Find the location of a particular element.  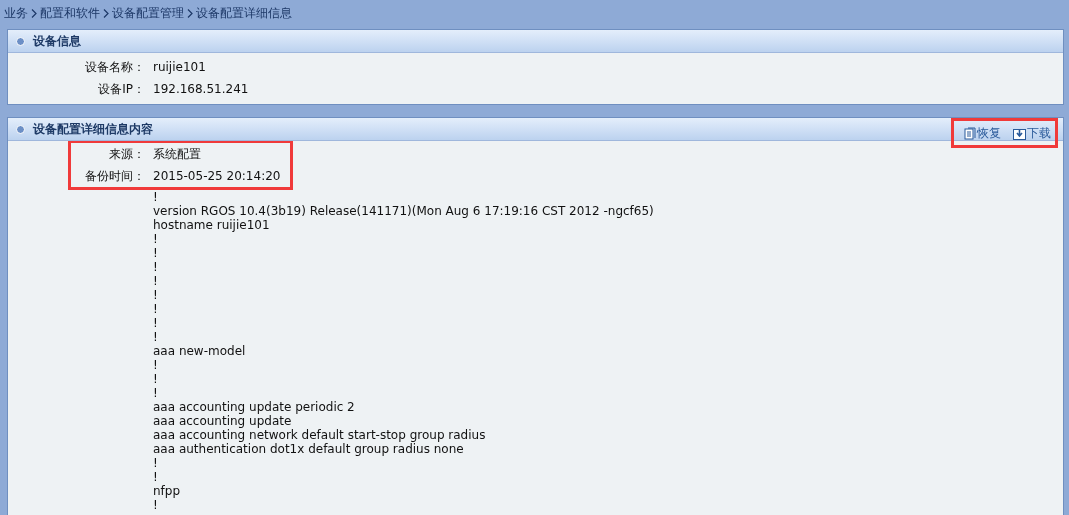

download-link: 下载 is located at coordinates (1032, 133).